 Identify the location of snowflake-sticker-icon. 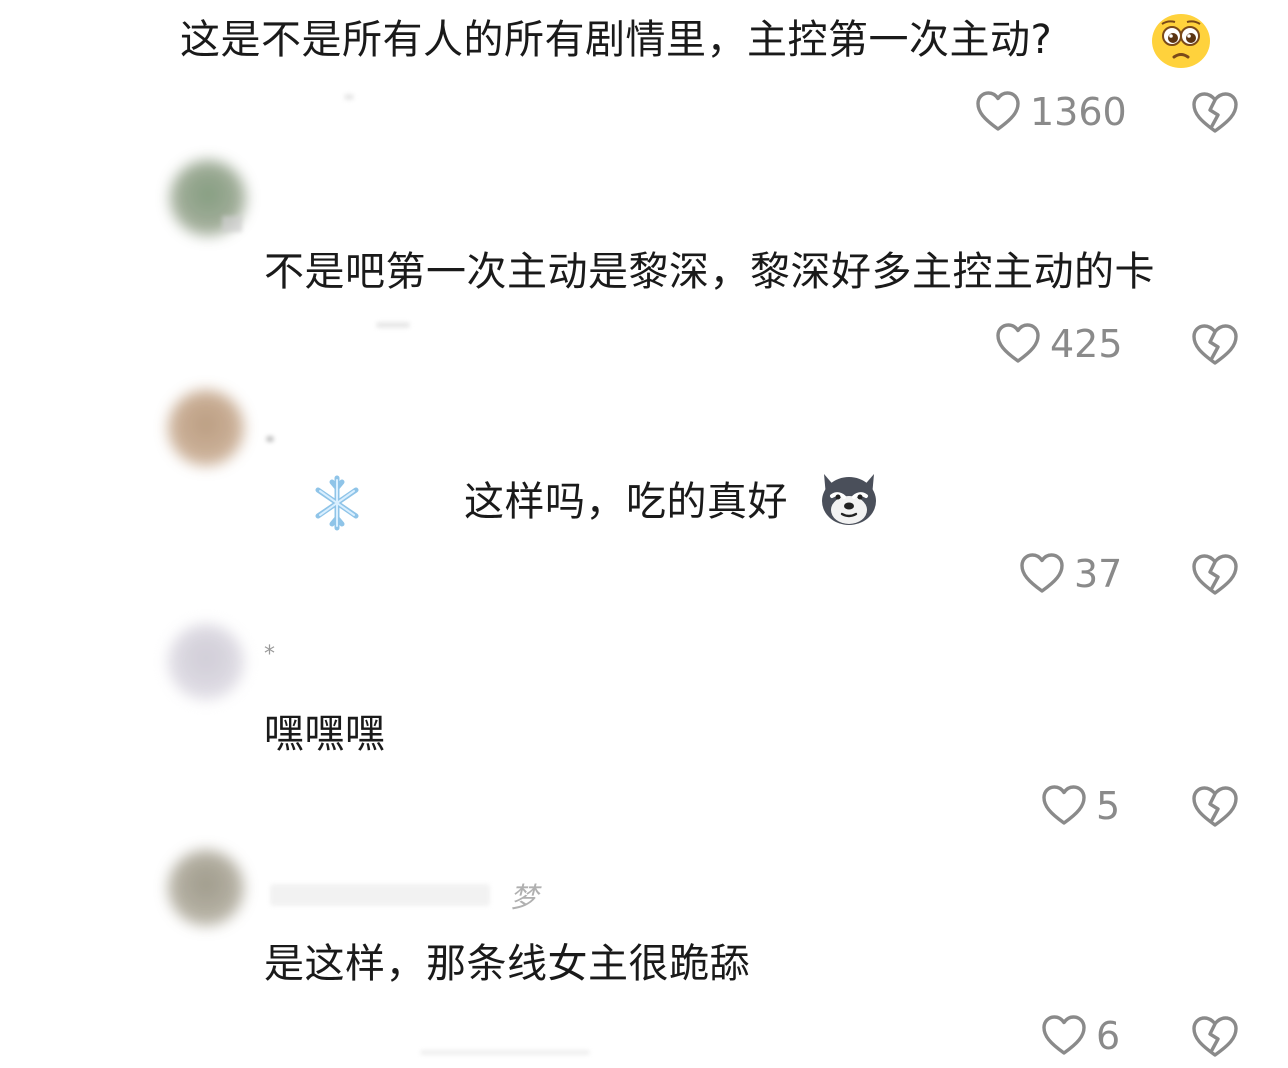
(337, 505).